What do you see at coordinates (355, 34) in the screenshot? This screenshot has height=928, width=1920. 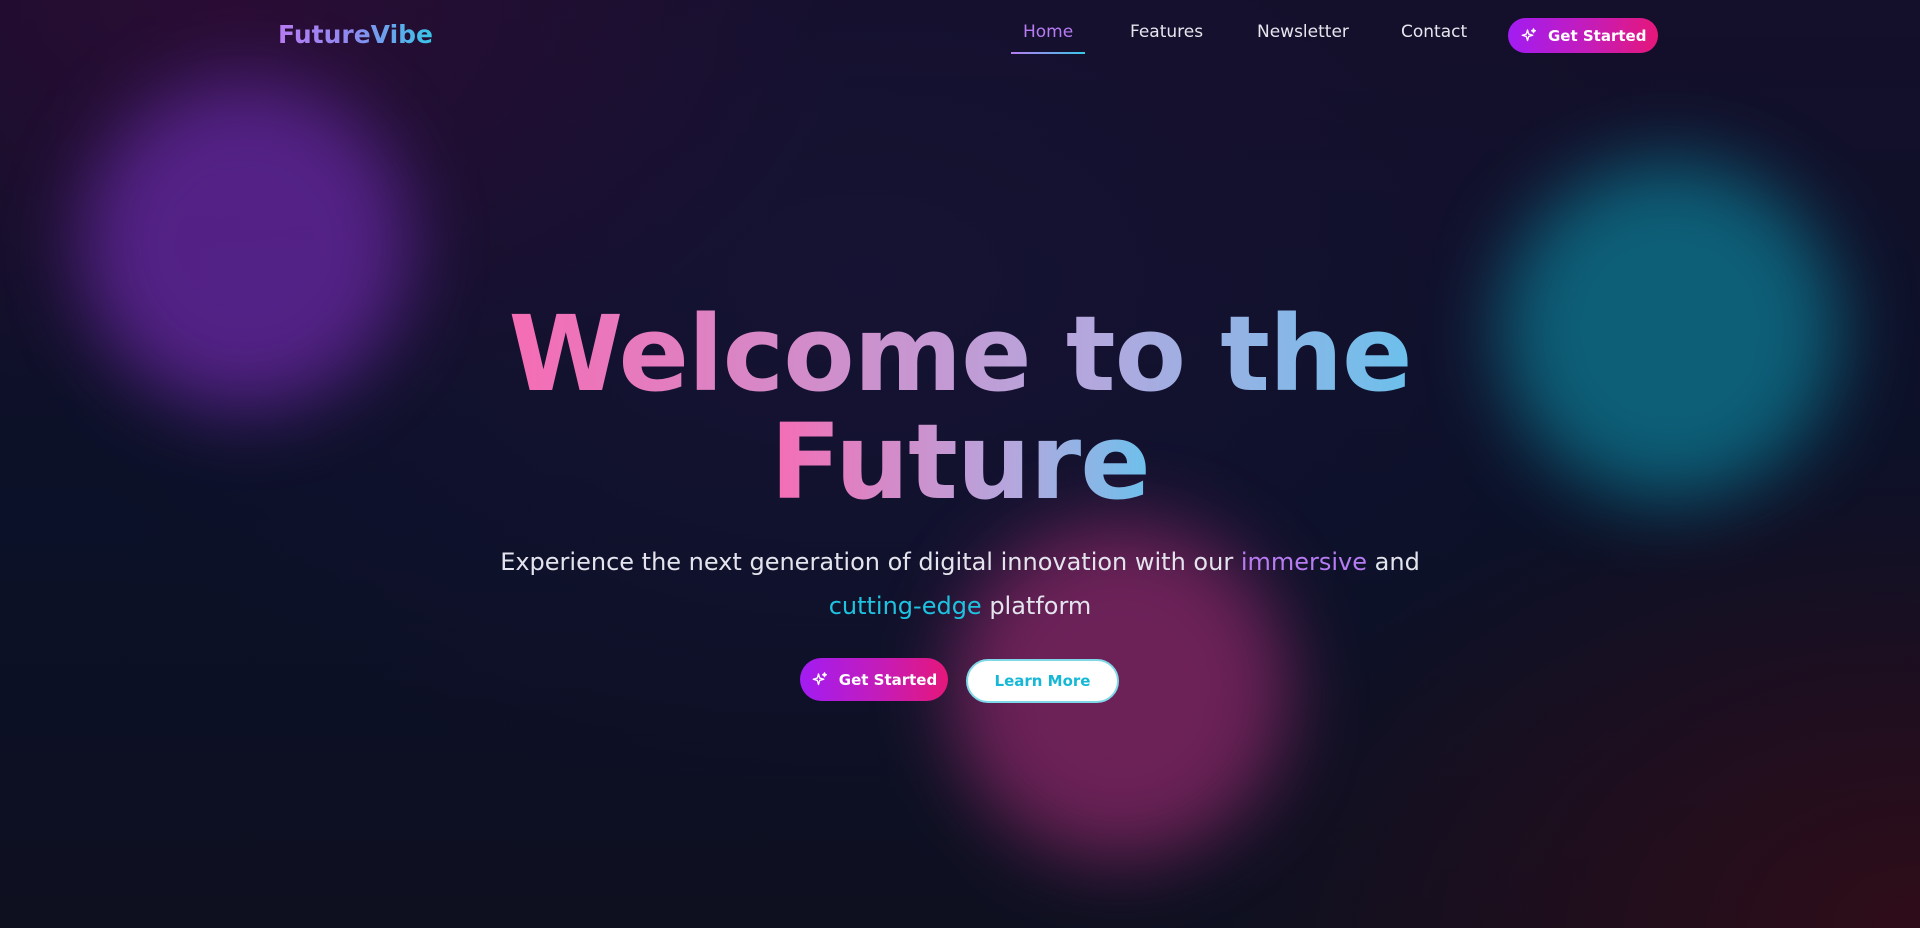 I see `brand-logo: FutureVibe` at bounding box center [355, 34].